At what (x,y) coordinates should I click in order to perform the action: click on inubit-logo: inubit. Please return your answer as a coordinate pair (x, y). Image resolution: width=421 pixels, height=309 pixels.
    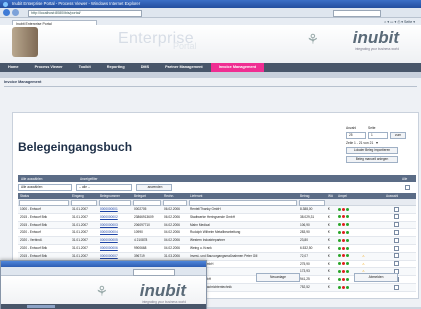
    Looking at the image, I should click on (376, 38).